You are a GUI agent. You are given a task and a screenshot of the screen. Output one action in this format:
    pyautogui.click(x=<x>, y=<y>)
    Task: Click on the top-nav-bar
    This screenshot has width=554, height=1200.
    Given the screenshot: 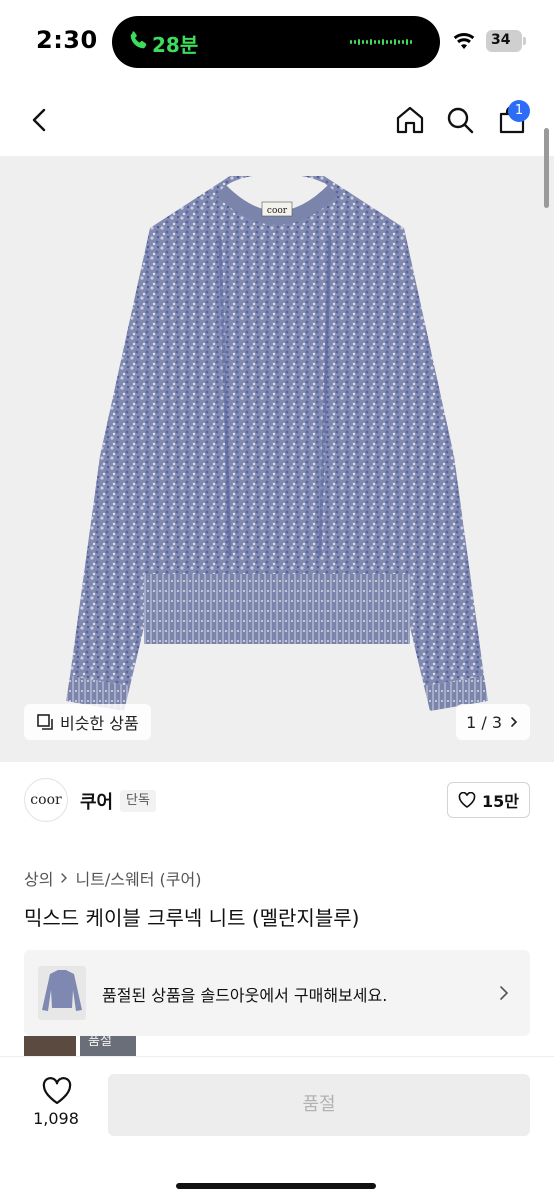 What is the action you would take?
    pyautogui.click(x=277, y=120)
    